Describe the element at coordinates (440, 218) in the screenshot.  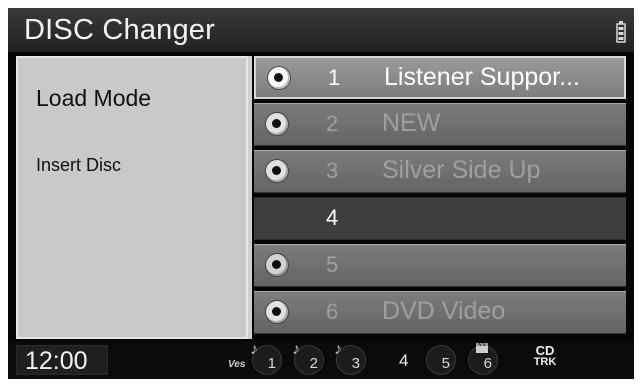
I see `disc-slot-4: 4` at that location.